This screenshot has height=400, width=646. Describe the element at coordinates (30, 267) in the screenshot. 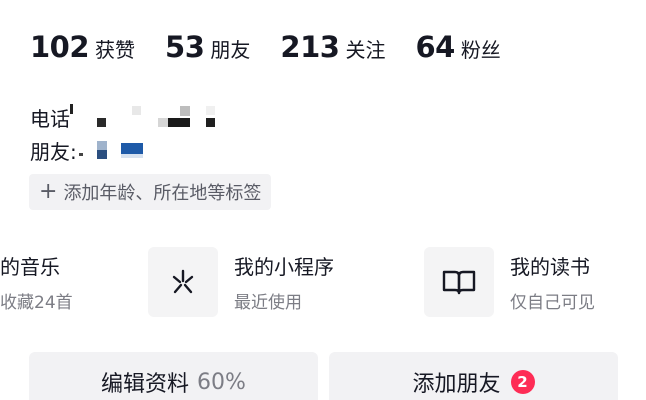

I see `tool-music-title: 的音乐` at that location.